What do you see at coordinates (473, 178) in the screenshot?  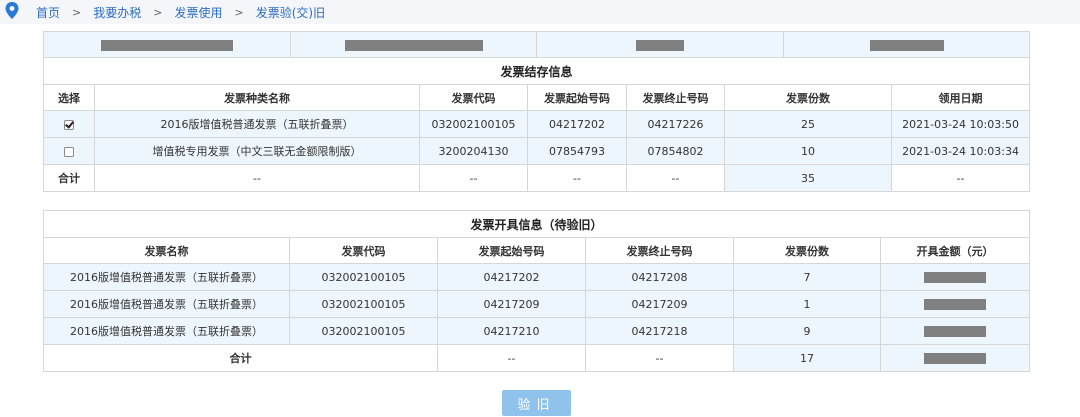 I see `total-code: --` at bounding box center [473, 178].